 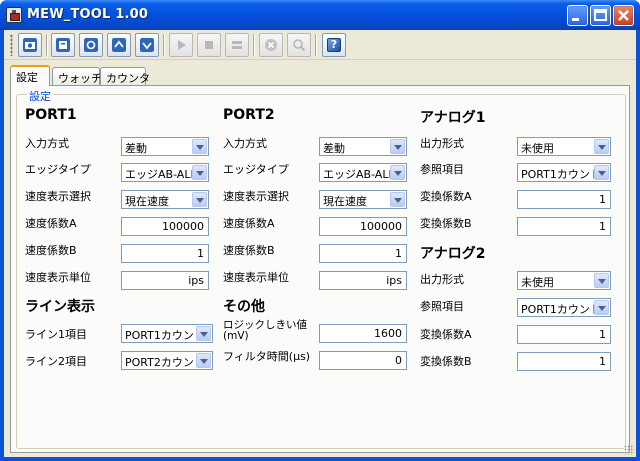 I want to click on port2-input-mode-label: 入力方式, so click(x=245, y=143).